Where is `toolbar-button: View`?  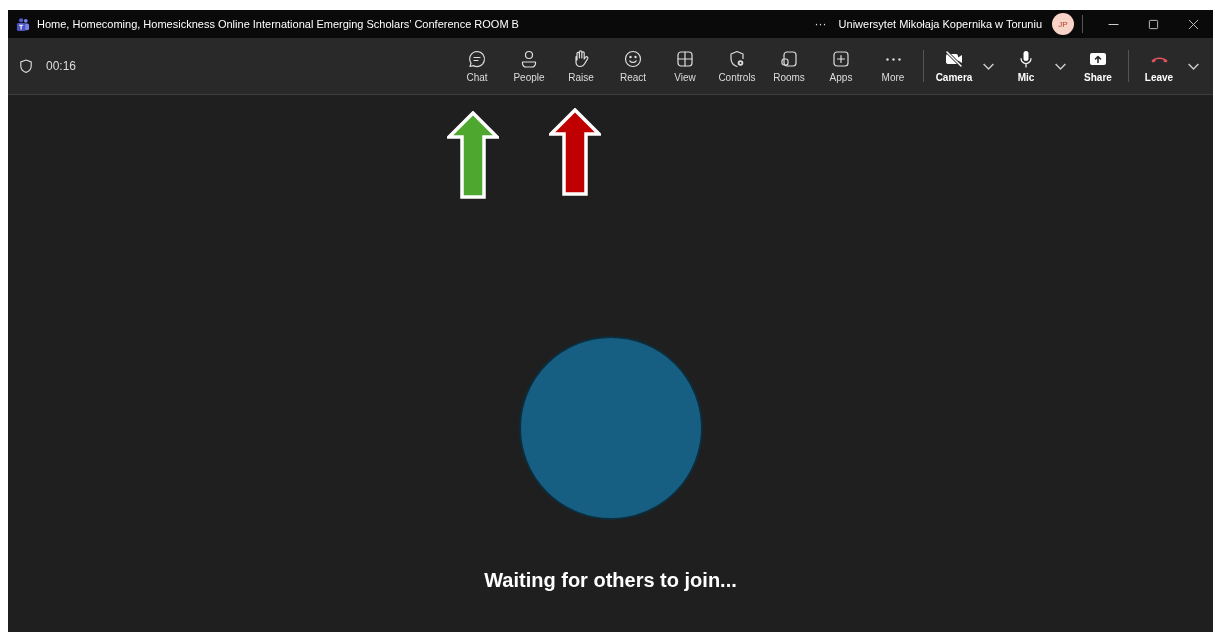 toolbar-button: View is located at coordinates (685, 66).